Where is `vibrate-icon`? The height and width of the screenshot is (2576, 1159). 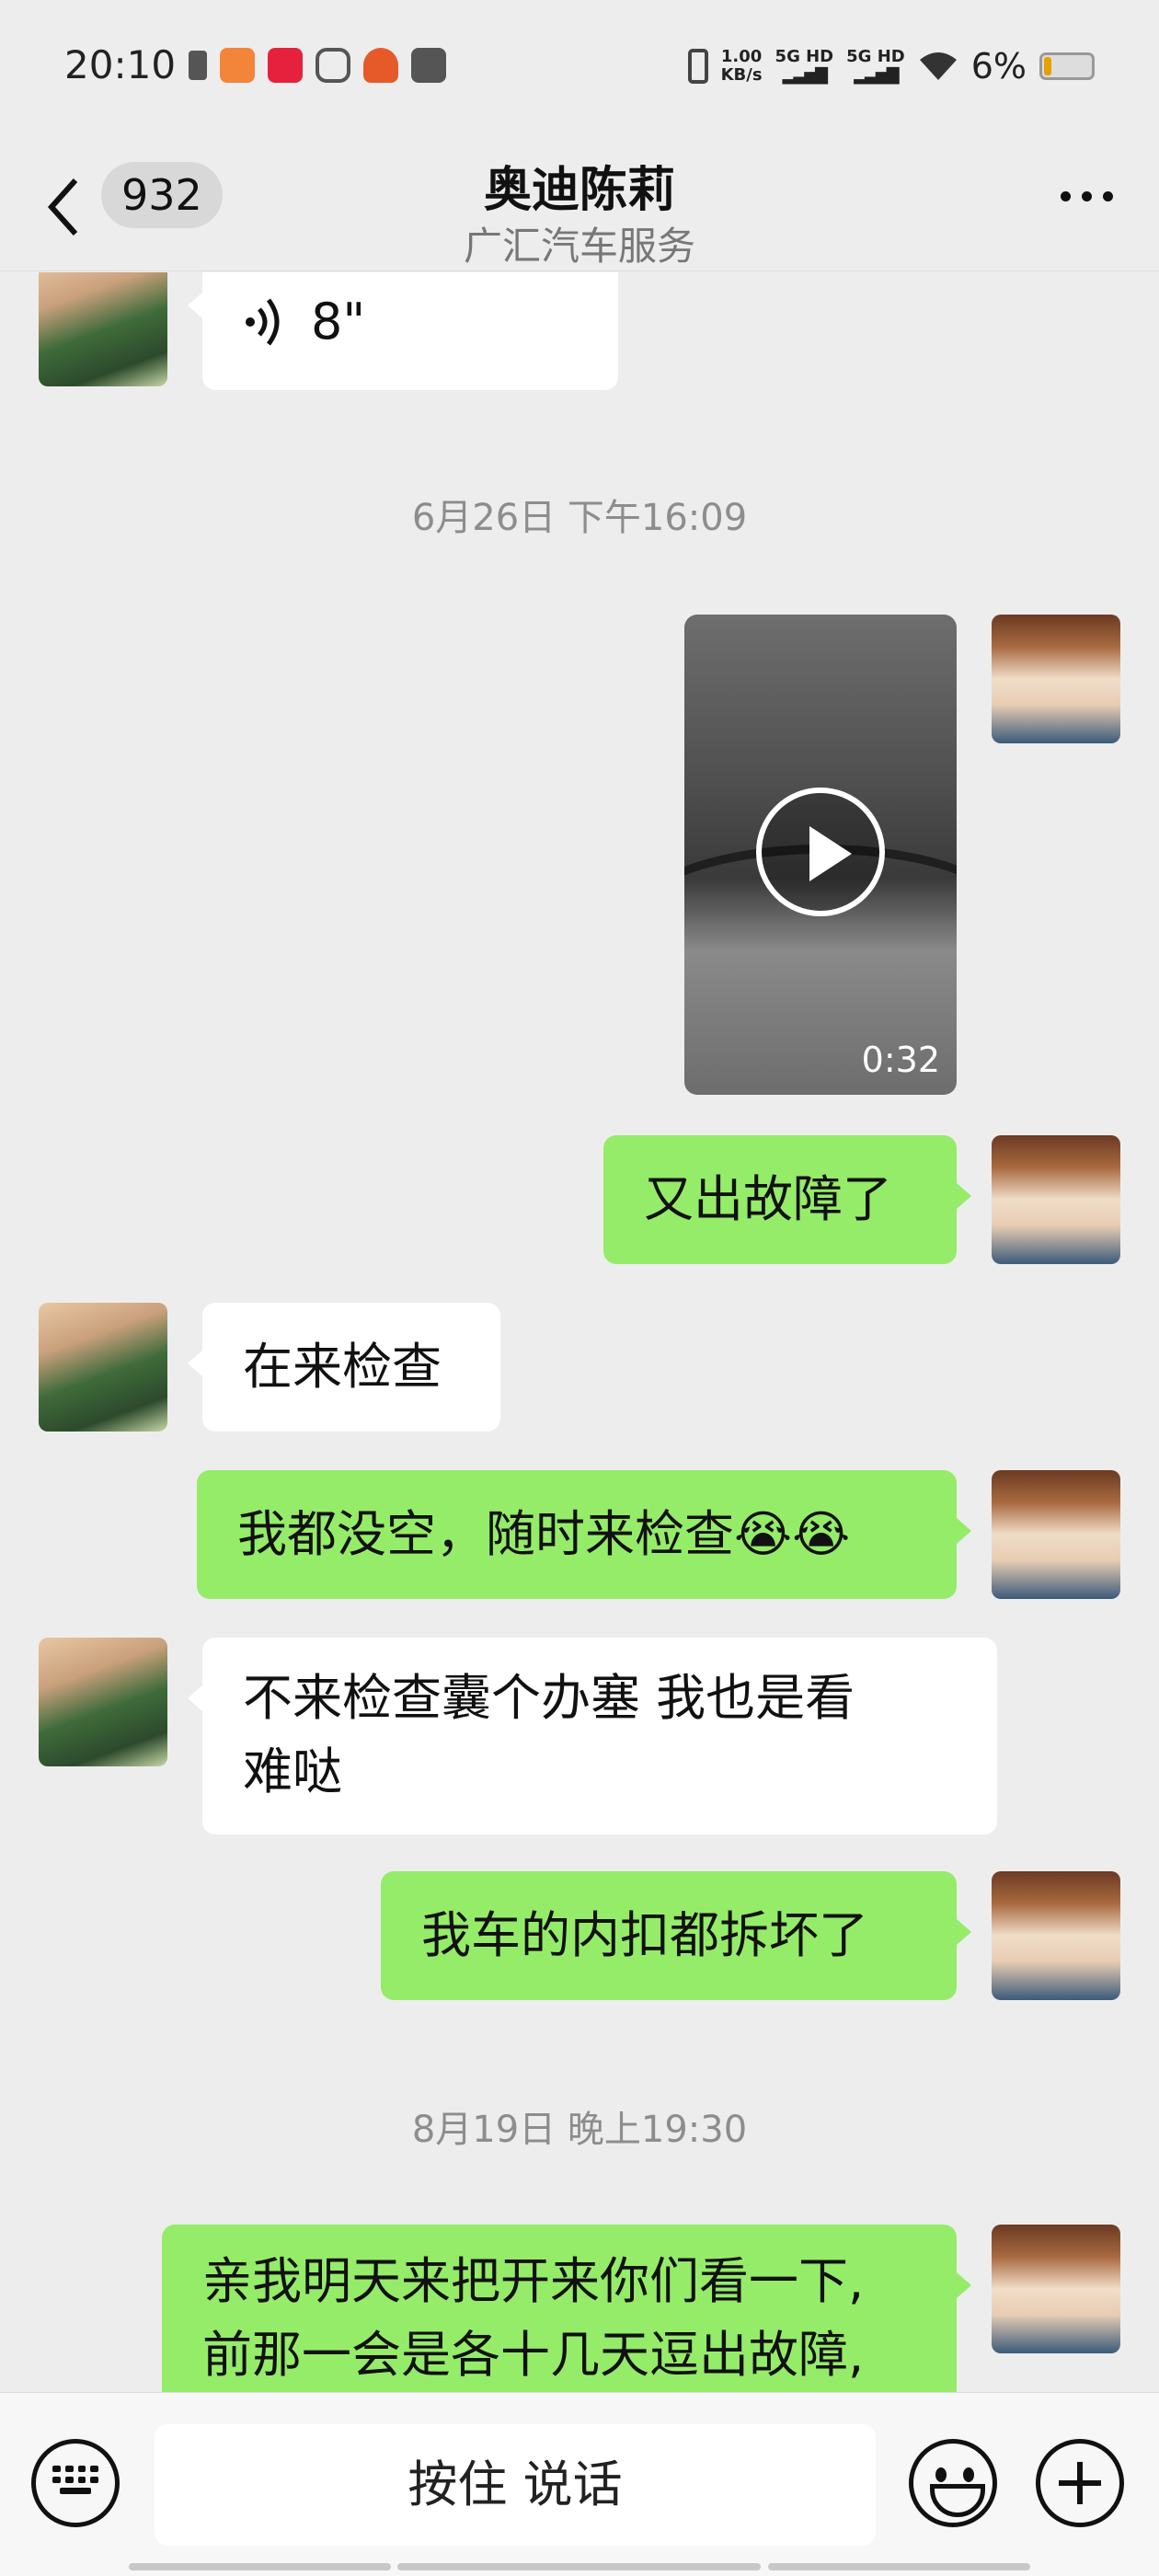
vibrate-icon is located at coordinates (697, 66).